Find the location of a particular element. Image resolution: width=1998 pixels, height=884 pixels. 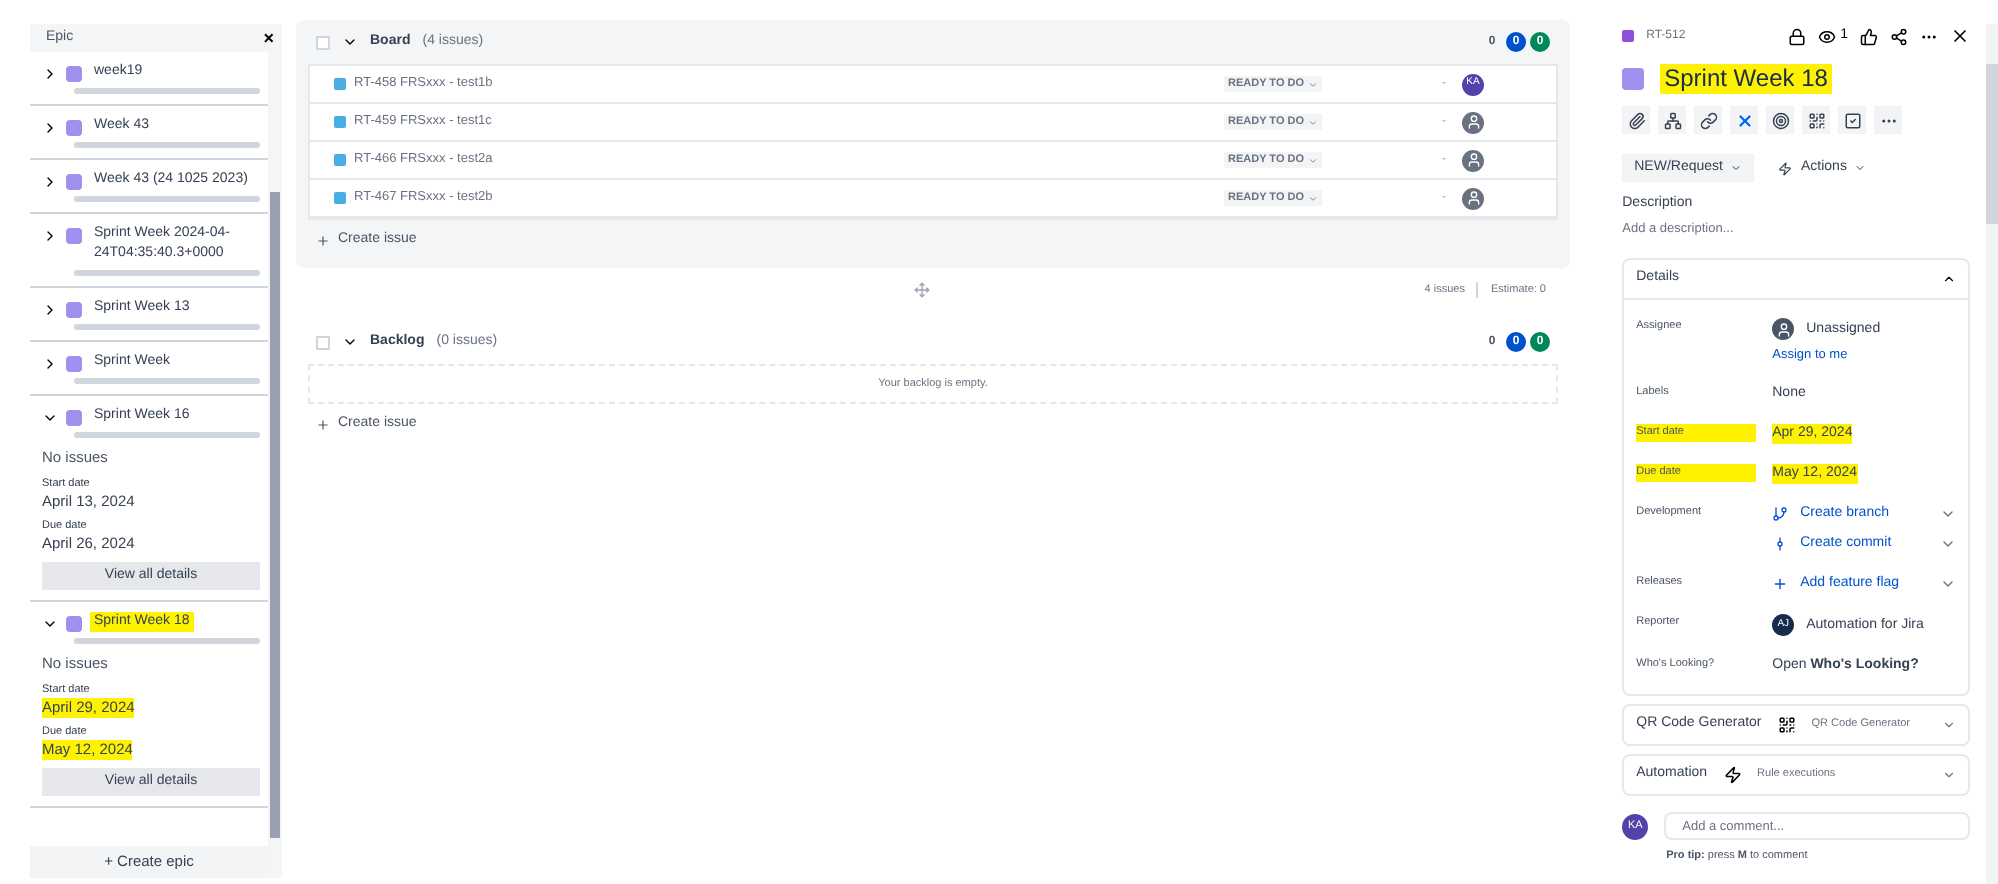

checkbox-icon is located at coordinates (1852, 120).